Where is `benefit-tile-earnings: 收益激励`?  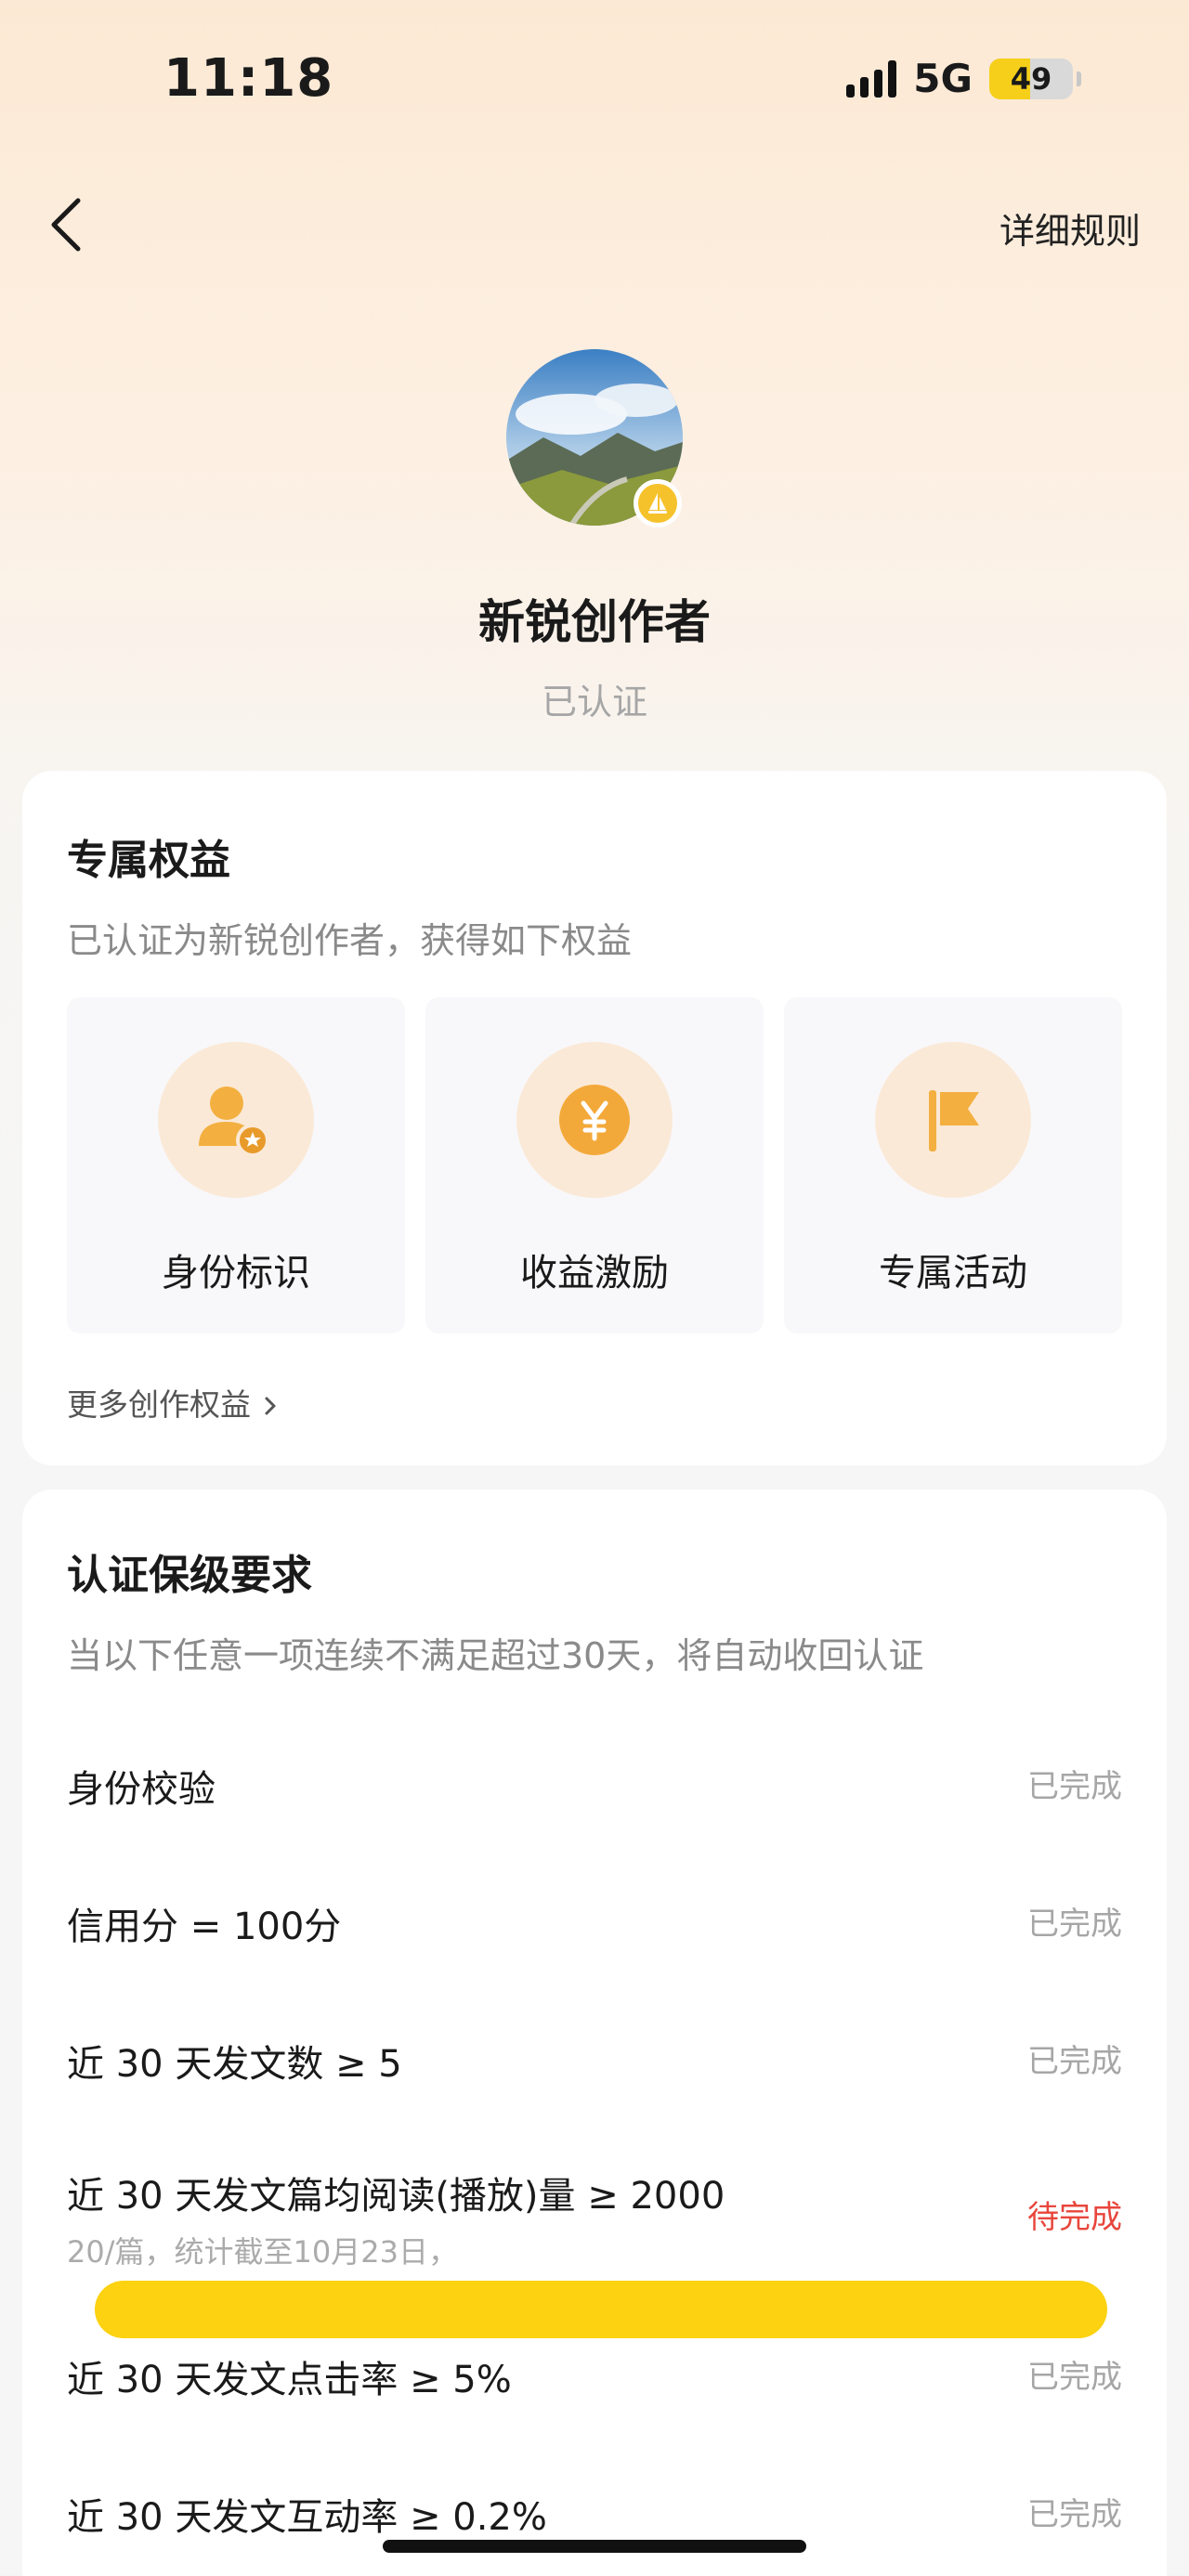
benefit-tile-earnings: 收益激励 is located at coordinates (594, 1166).